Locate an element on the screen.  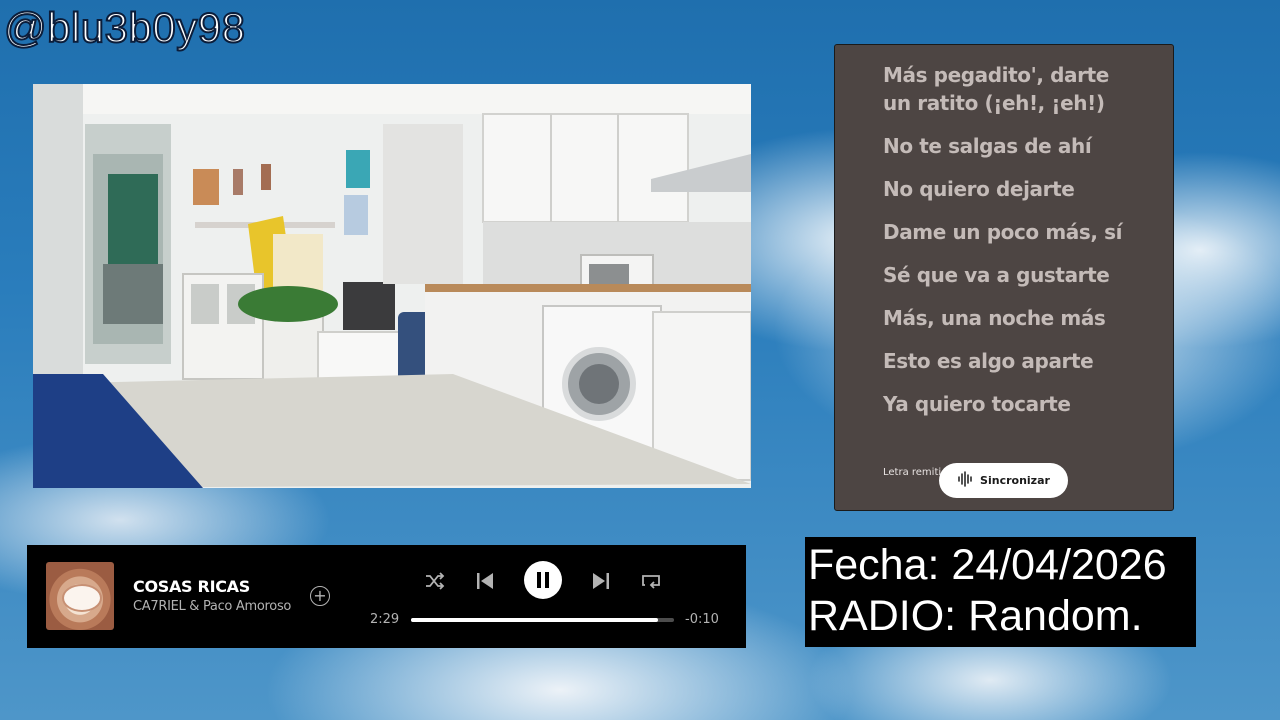
track-artist: CA7RIEL & Paco Amoroso is located at coordinates (213, 606).